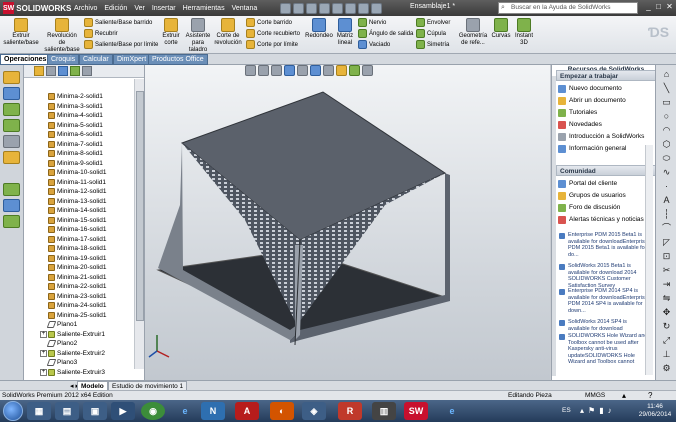 The width and height of the screenshot is (676, 422). Describe the element at coordinates (363, 8) in the screenshot. I see `rebuild-icon` at that location.